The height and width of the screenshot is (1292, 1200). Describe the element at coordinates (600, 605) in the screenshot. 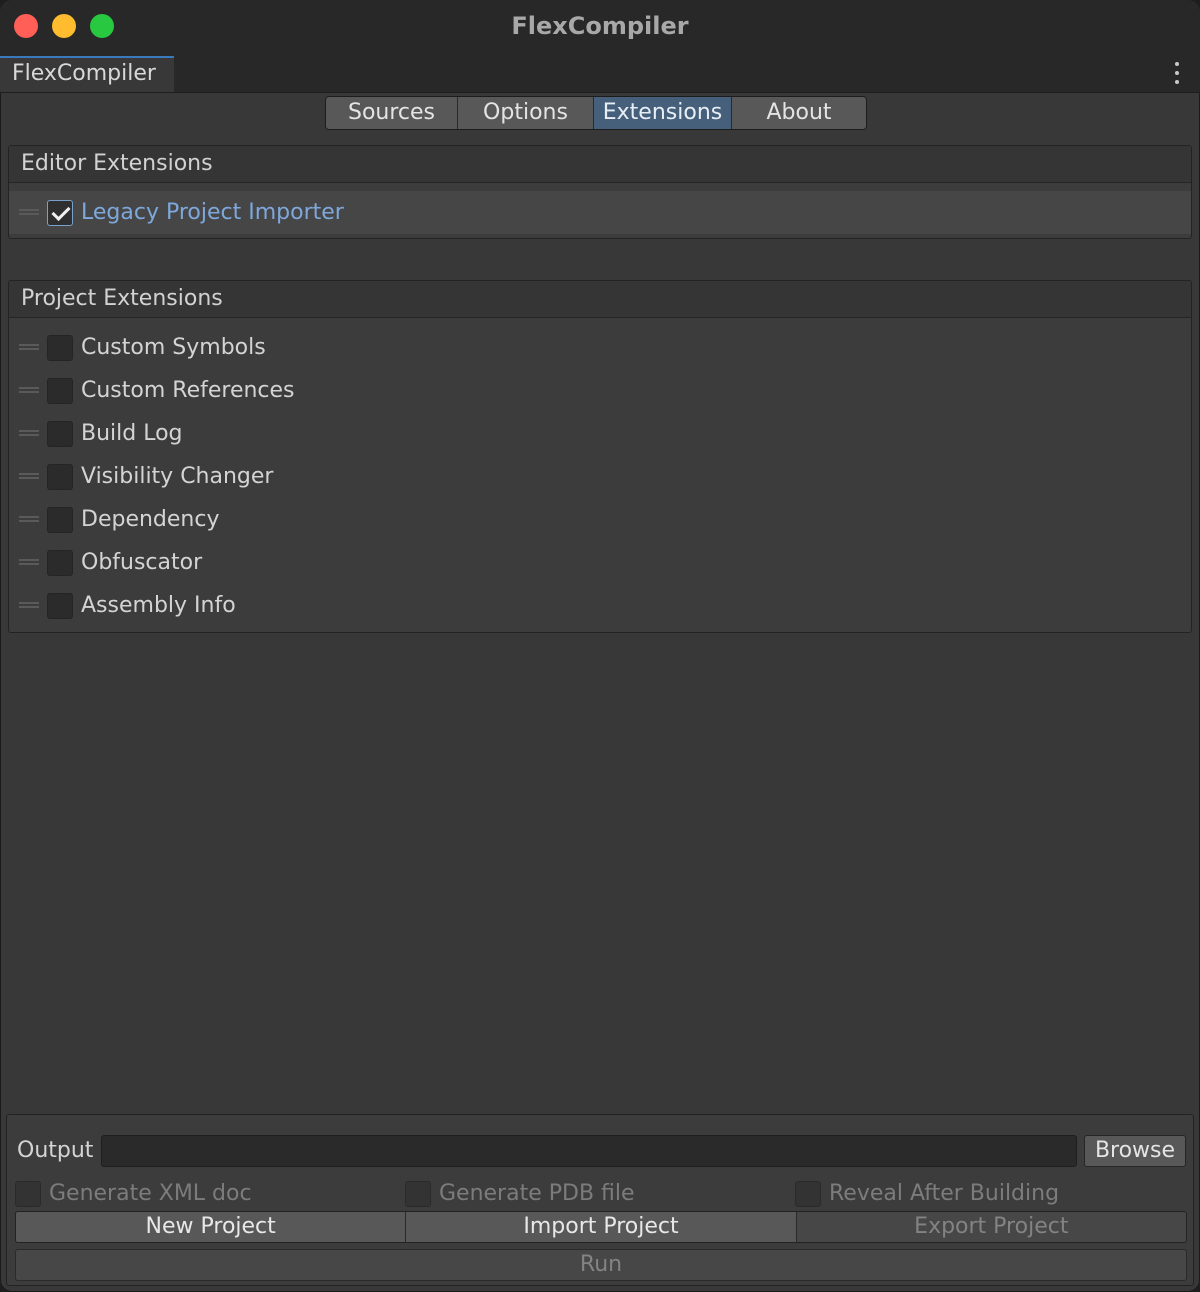

I see `list-item: Assembly Info` at that location.